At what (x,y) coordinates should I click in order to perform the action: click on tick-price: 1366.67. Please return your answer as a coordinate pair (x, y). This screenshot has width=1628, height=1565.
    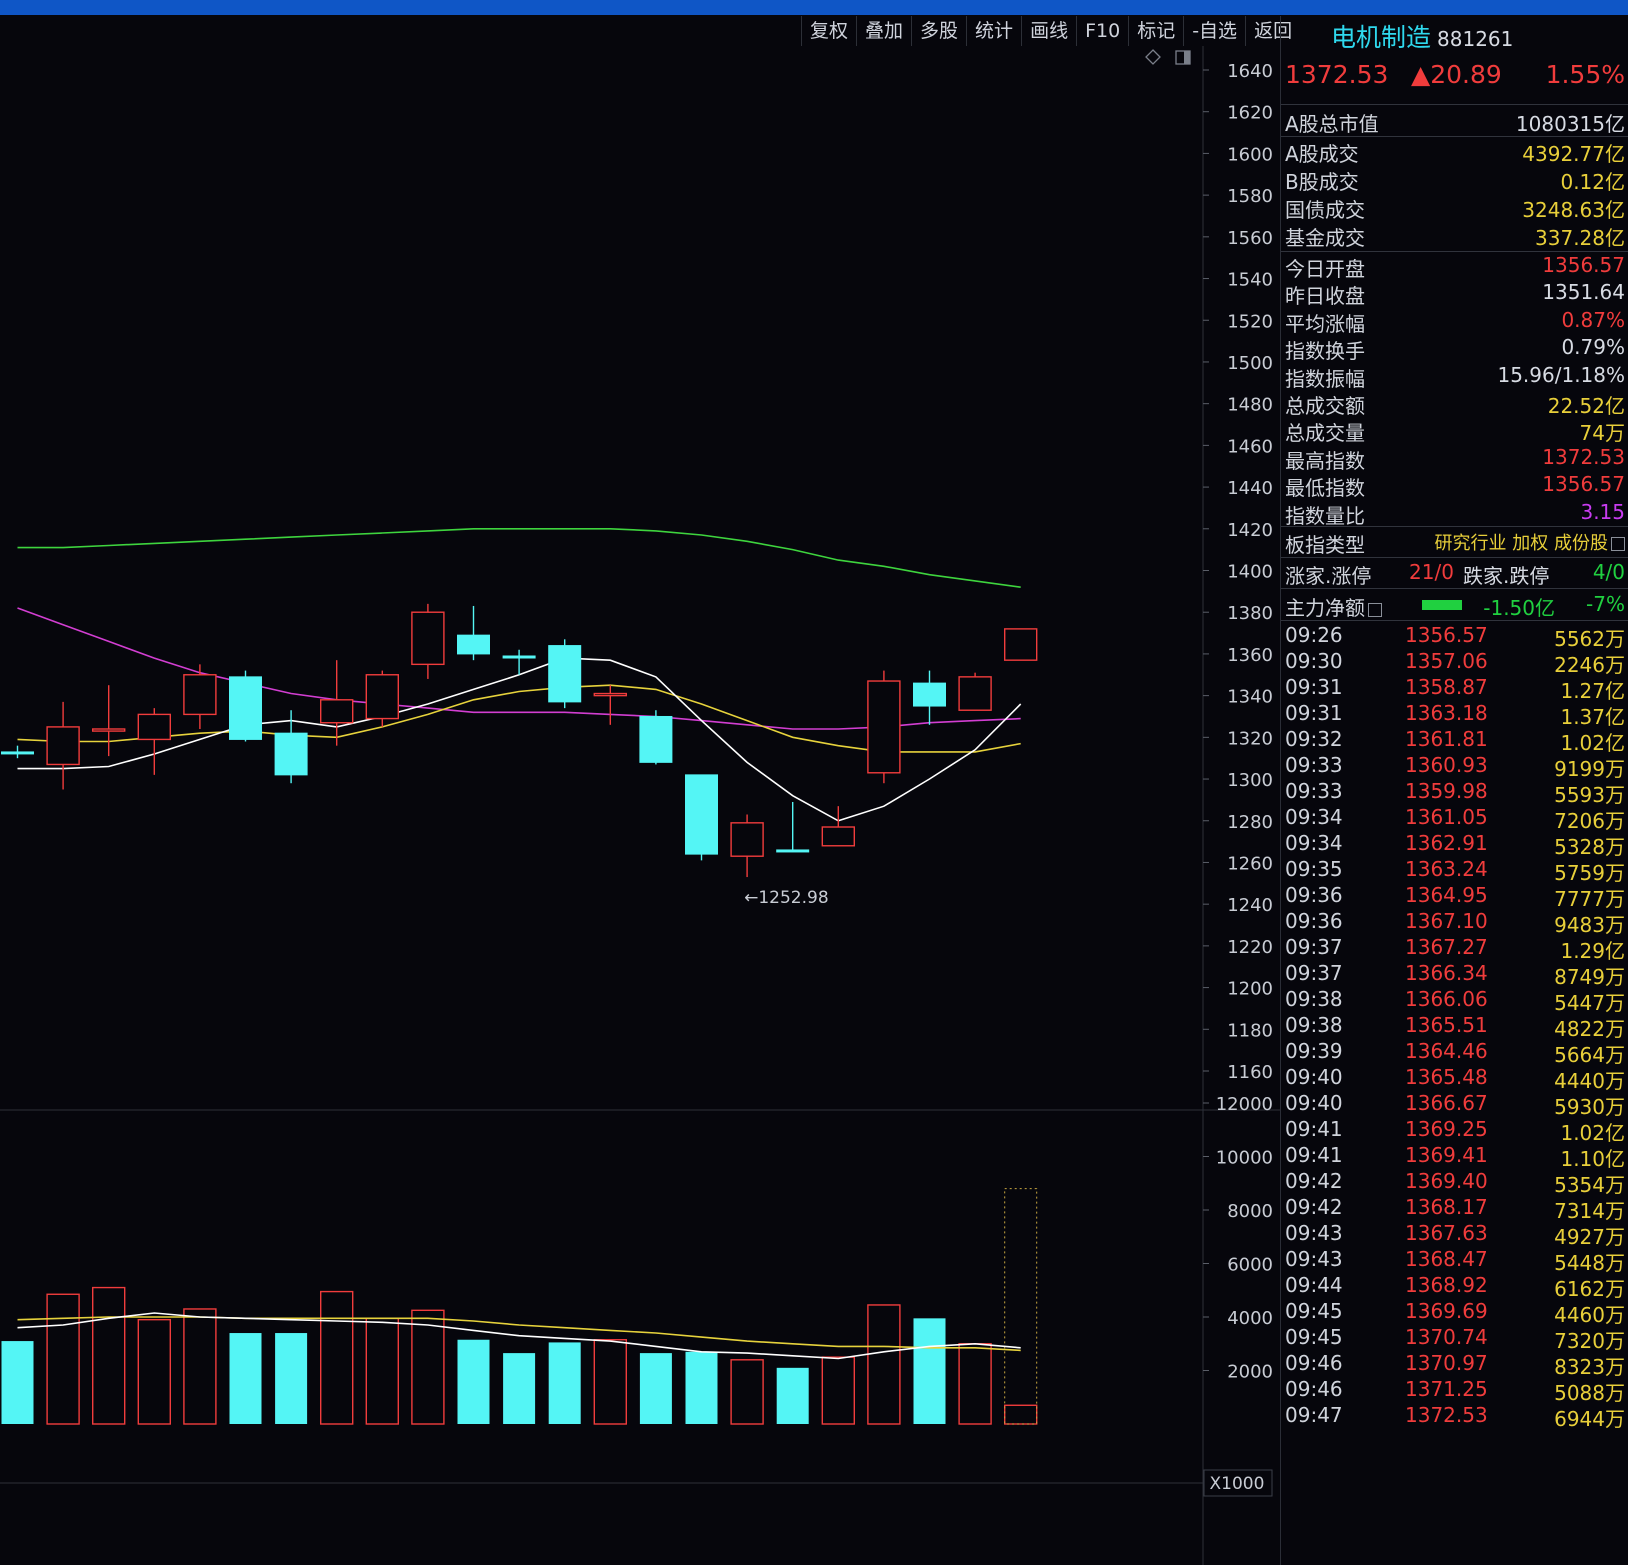
    Looking at the image, I should click on (1446, 1103).